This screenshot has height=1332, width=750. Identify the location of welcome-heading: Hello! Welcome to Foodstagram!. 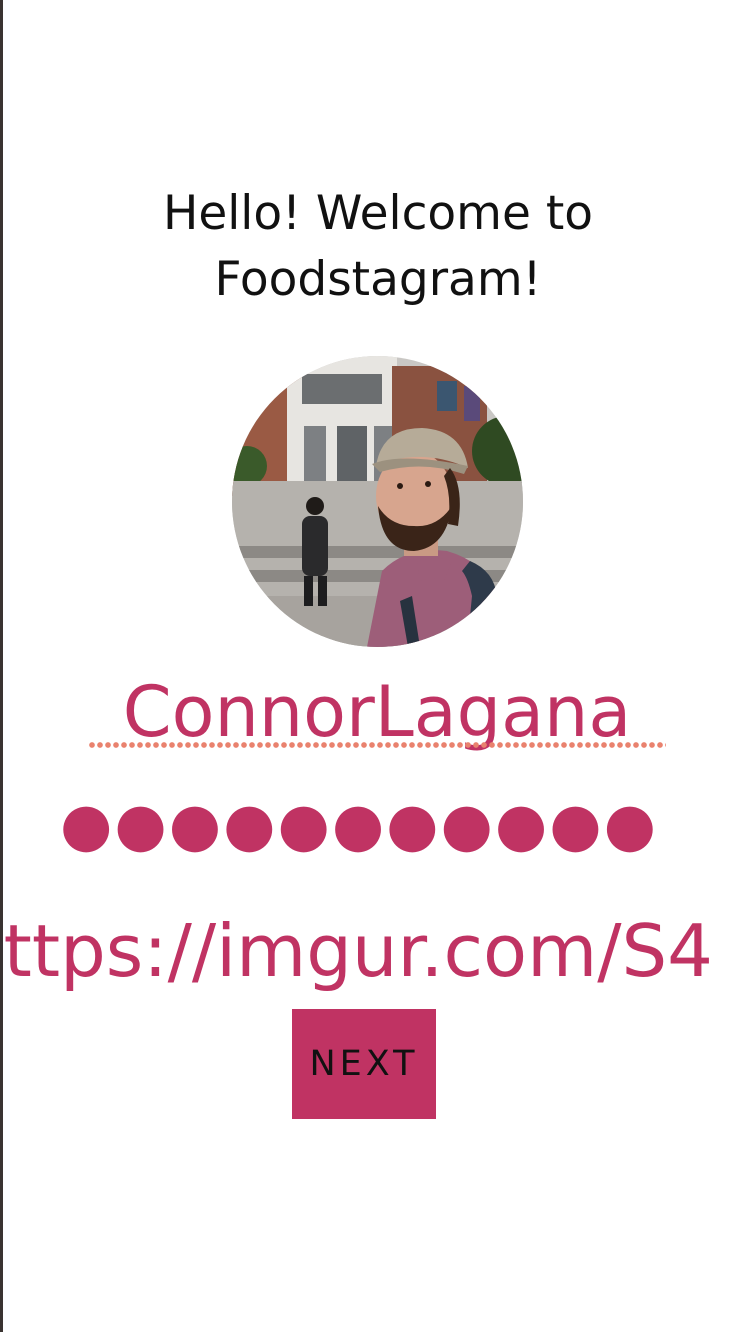
(375, 247).